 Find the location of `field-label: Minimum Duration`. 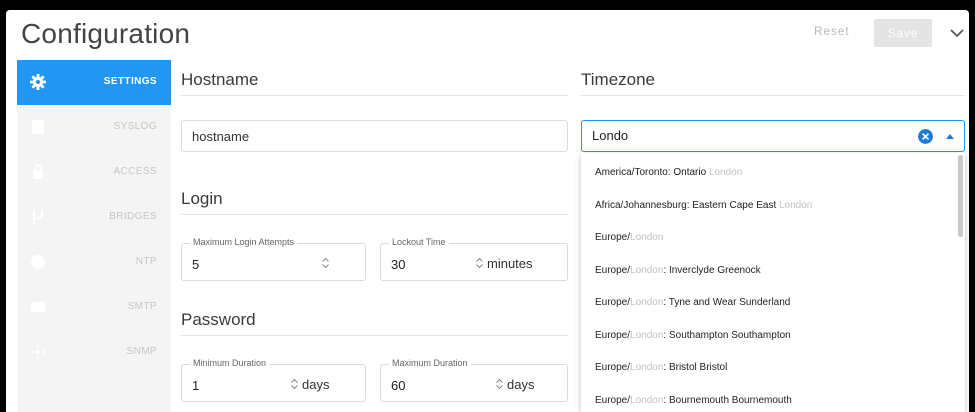

field-label: Minimum Duration is located at coordinates (230, 363).